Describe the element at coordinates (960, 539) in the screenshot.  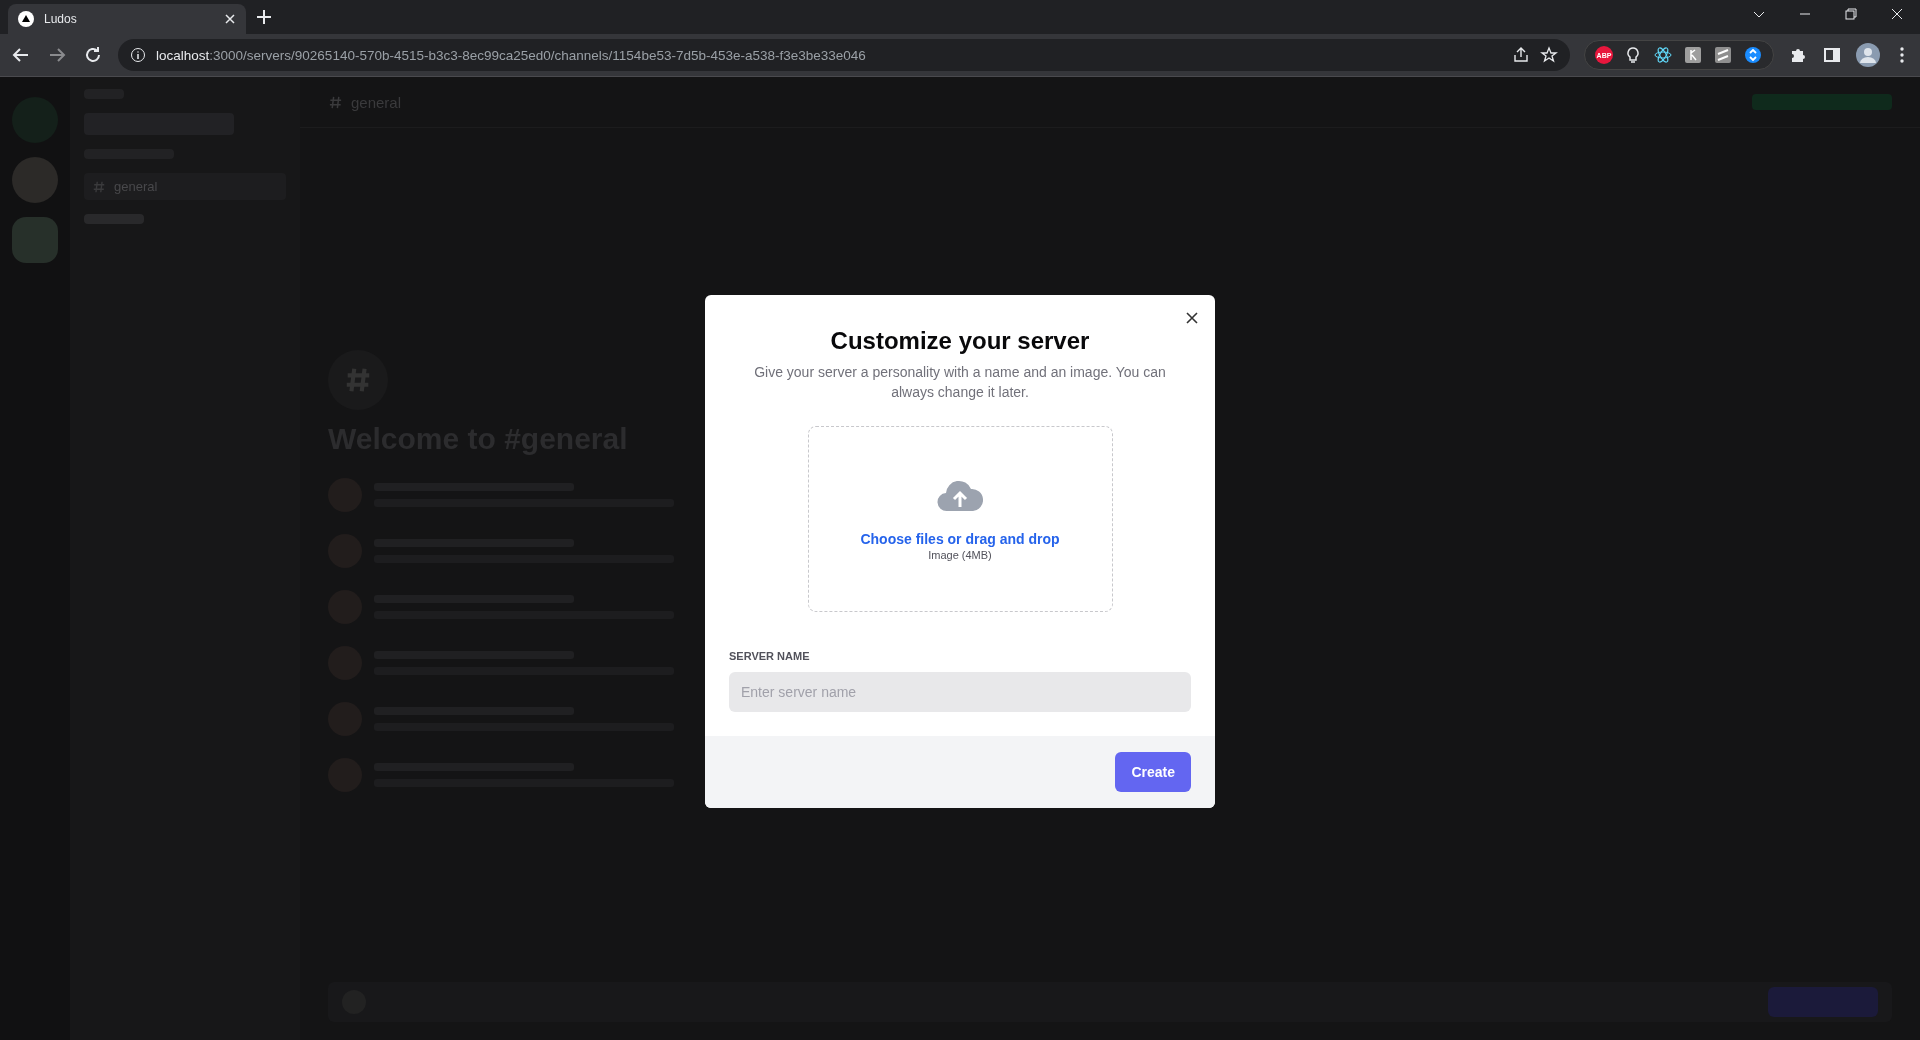
I see `choose-files-link: Choose files or drag and drop` at that location.